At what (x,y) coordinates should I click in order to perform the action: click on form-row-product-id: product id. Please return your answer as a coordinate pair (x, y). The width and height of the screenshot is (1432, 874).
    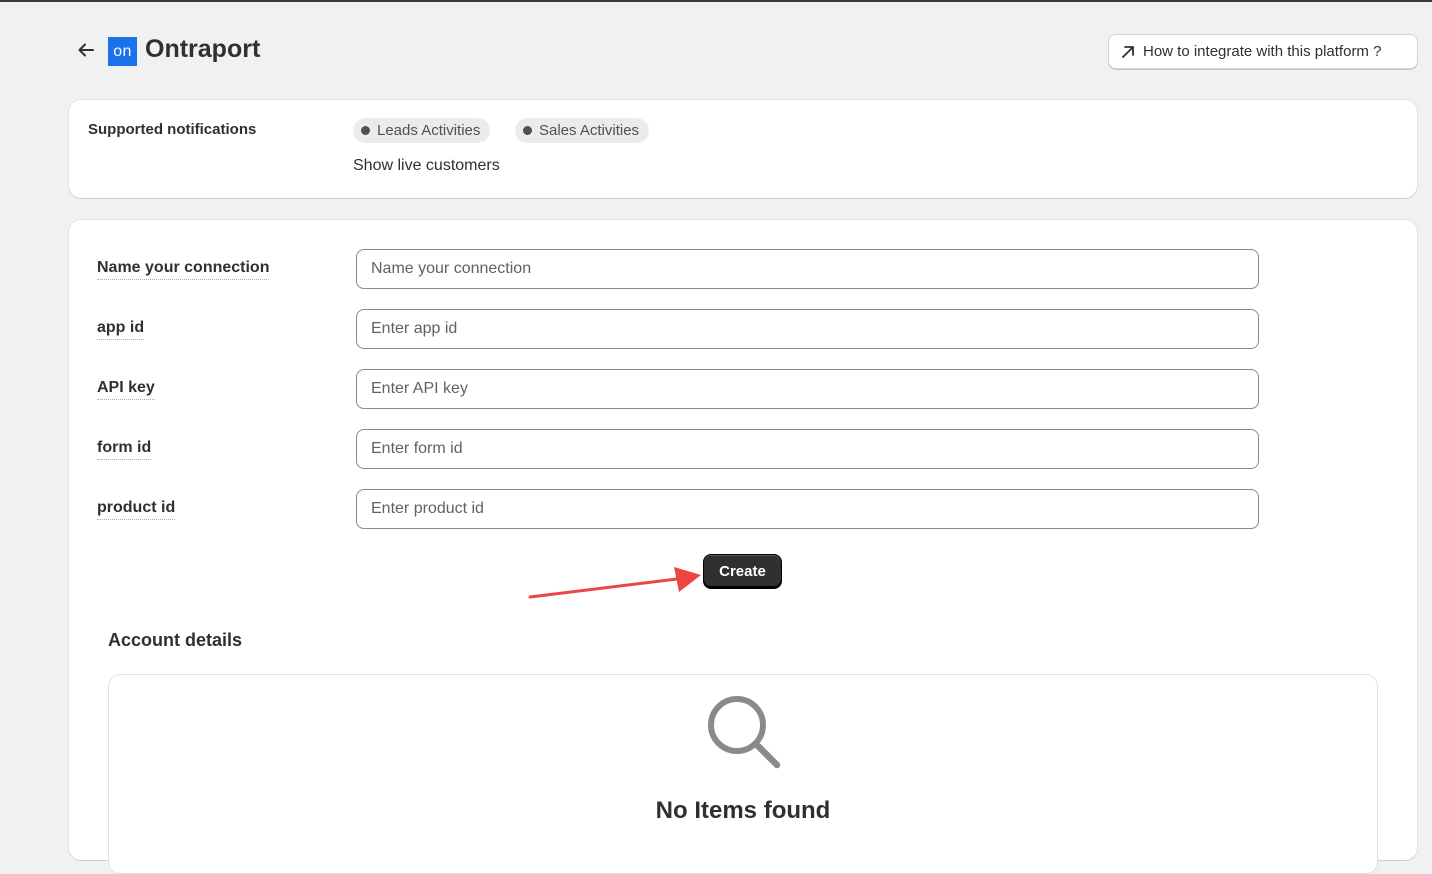
    Looking at the image, I should click on (743, 509).